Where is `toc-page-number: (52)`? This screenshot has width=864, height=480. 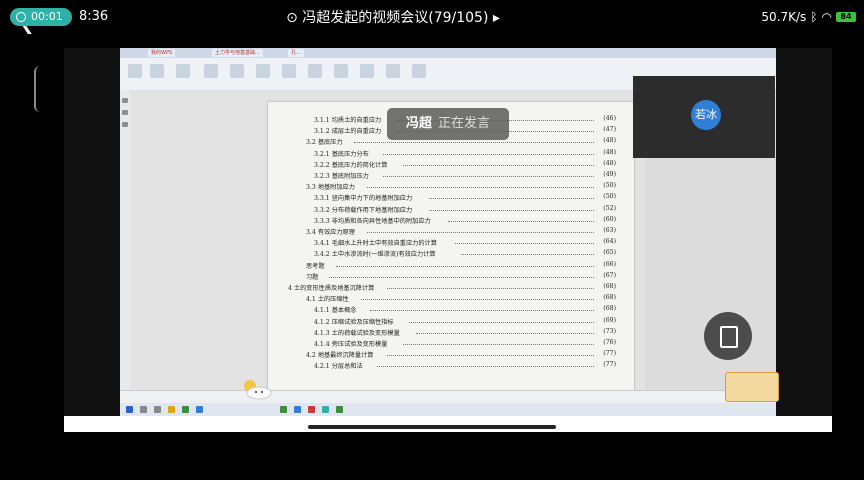 toc-page-number: (52) is located at coordinates (609, 208).